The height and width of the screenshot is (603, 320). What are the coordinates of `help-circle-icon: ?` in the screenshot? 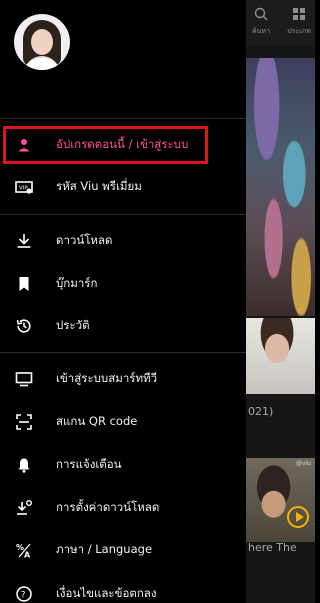 It's located at (24, 594).